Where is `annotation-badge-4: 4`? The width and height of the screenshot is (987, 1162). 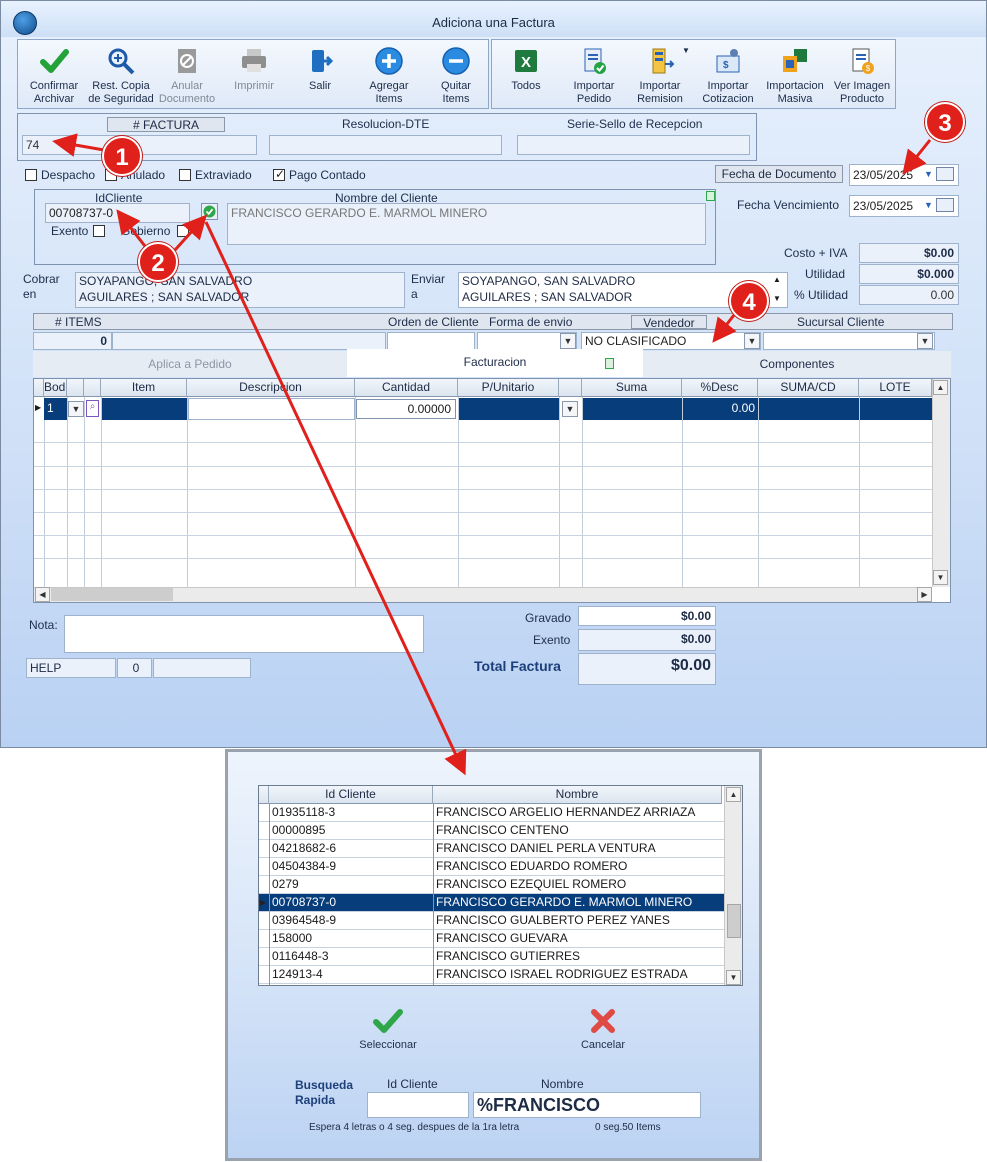 annotation-badge-4: 4 is located at coordinates (749, 301).